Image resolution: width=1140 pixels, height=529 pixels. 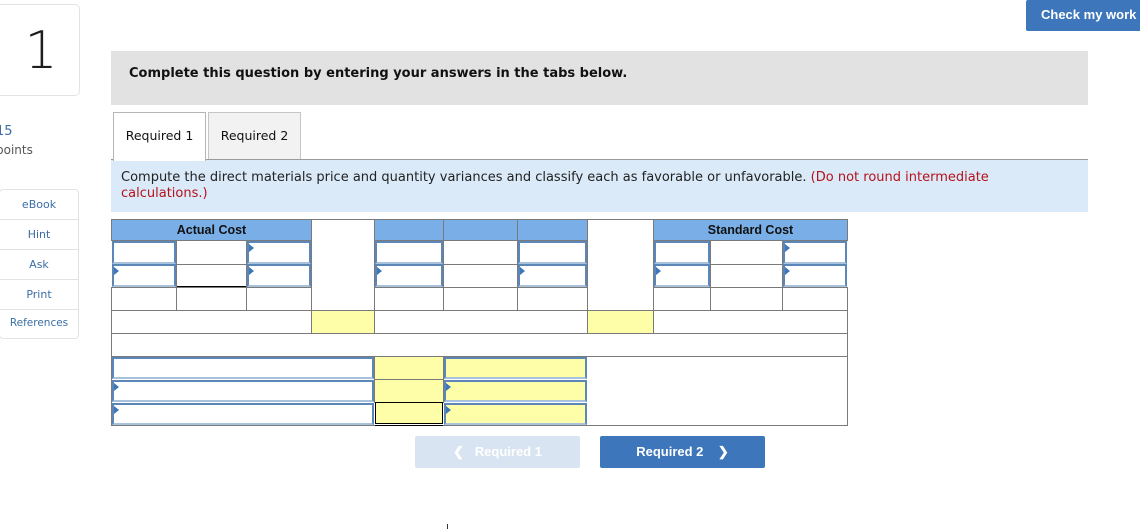 I want to click on row4-right-cell, so click(x=750, y=322).